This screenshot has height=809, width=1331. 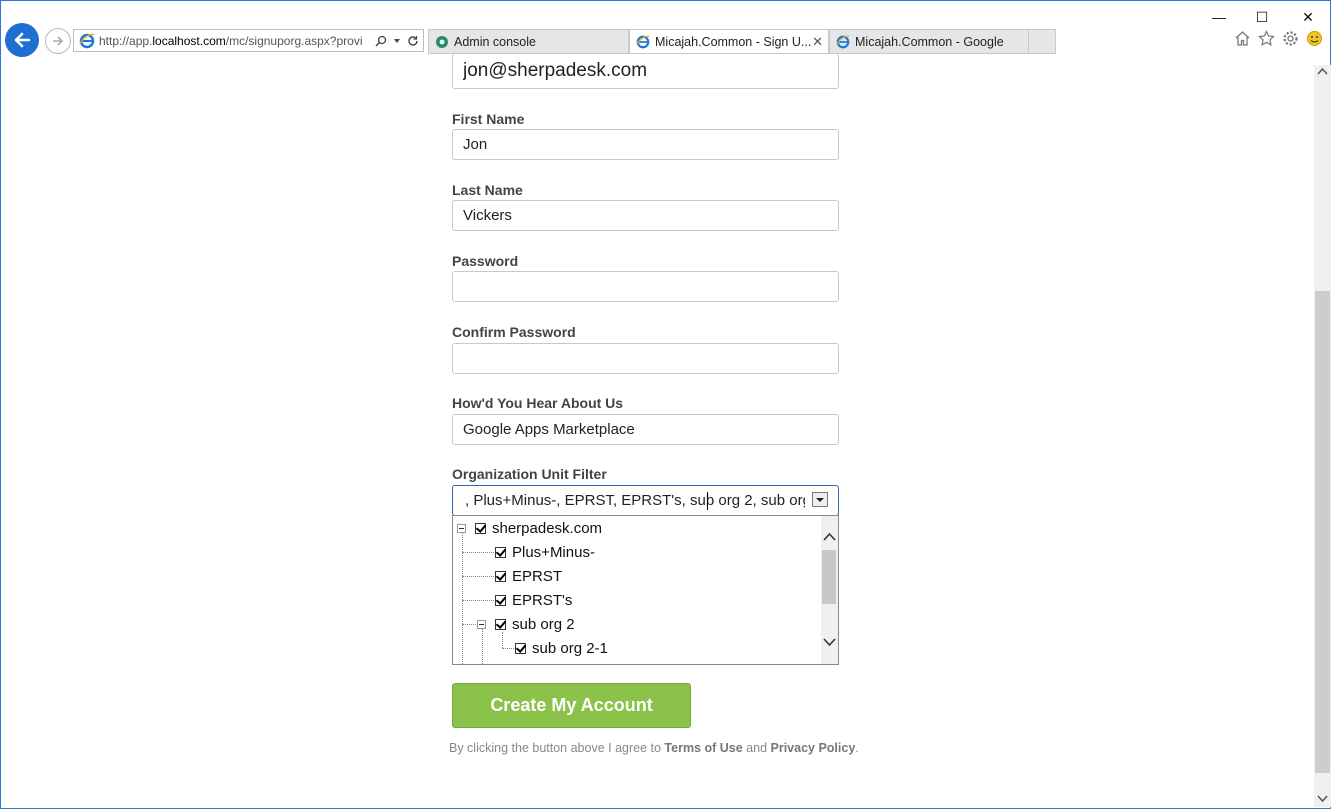 I want to click on back-button, so click(x=22, y=40).